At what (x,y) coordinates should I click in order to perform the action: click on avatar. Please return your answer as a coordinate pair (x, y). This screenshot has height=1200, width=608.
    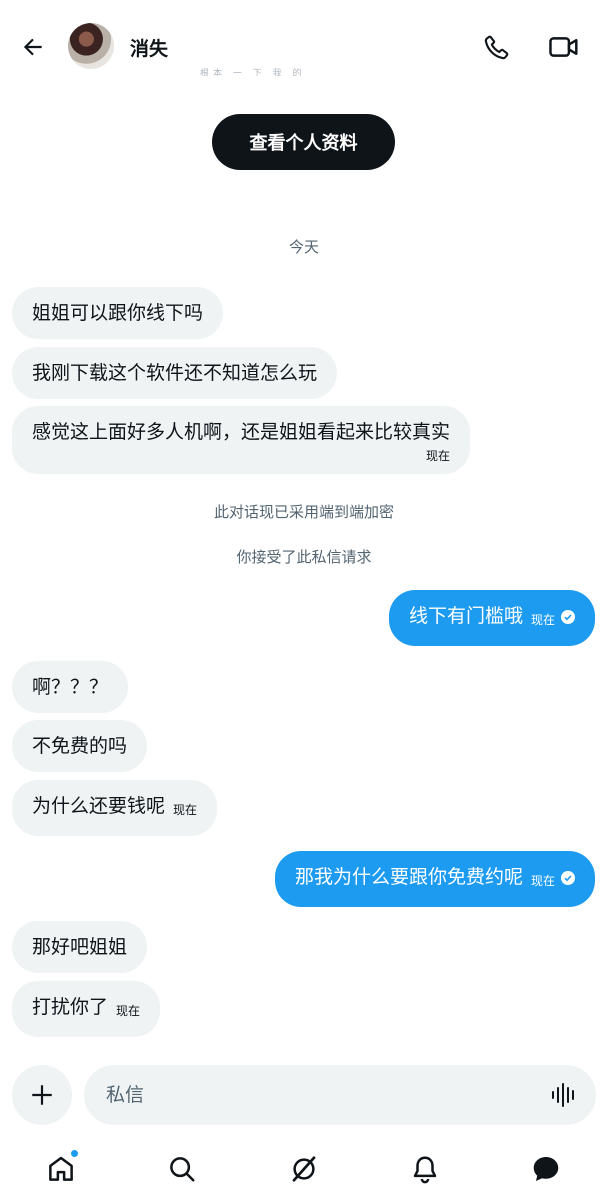
    Looking at the image, I should click on (91, 46).